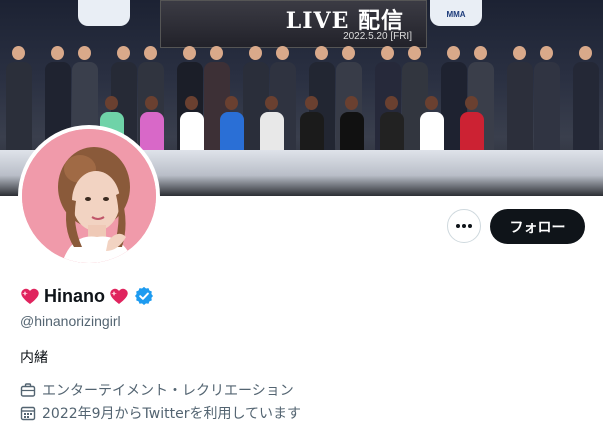  I want to click on profile-bio: 内緒, so click(34, 358).